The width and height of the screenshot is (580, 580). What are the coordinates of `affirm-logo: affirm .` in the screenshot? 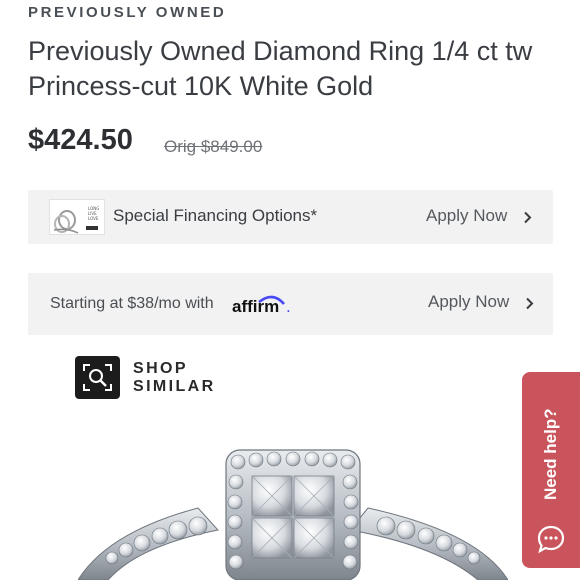 It's located at (261, 305).